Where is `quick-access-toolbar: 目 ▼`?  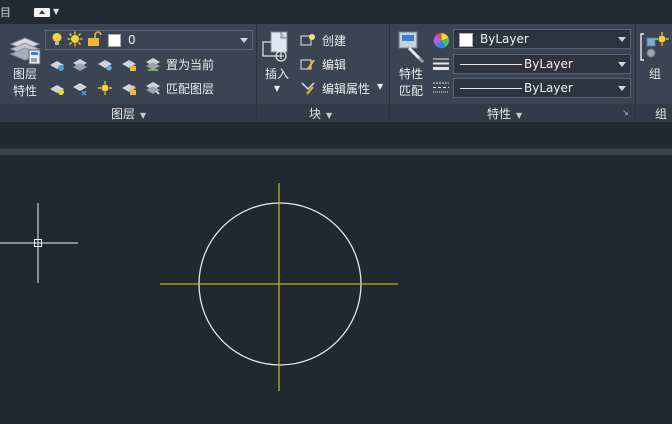
quick-access-toolbar: 目 ▼ is located at coordinates (336, 12).